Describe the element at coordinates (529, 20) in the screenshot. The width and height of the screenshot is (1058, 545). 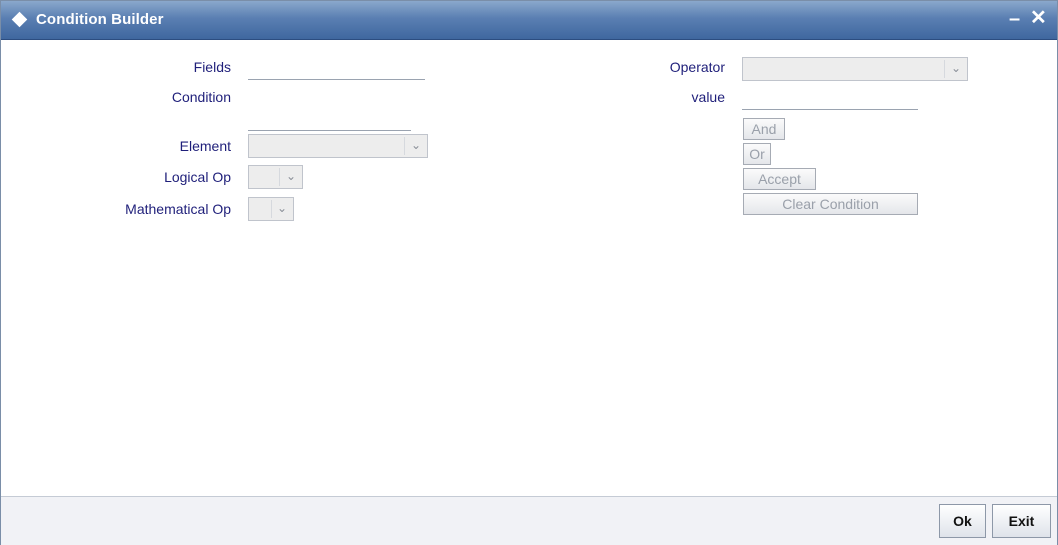
I see `title-bar: Condition Builder – ✕` at that location.